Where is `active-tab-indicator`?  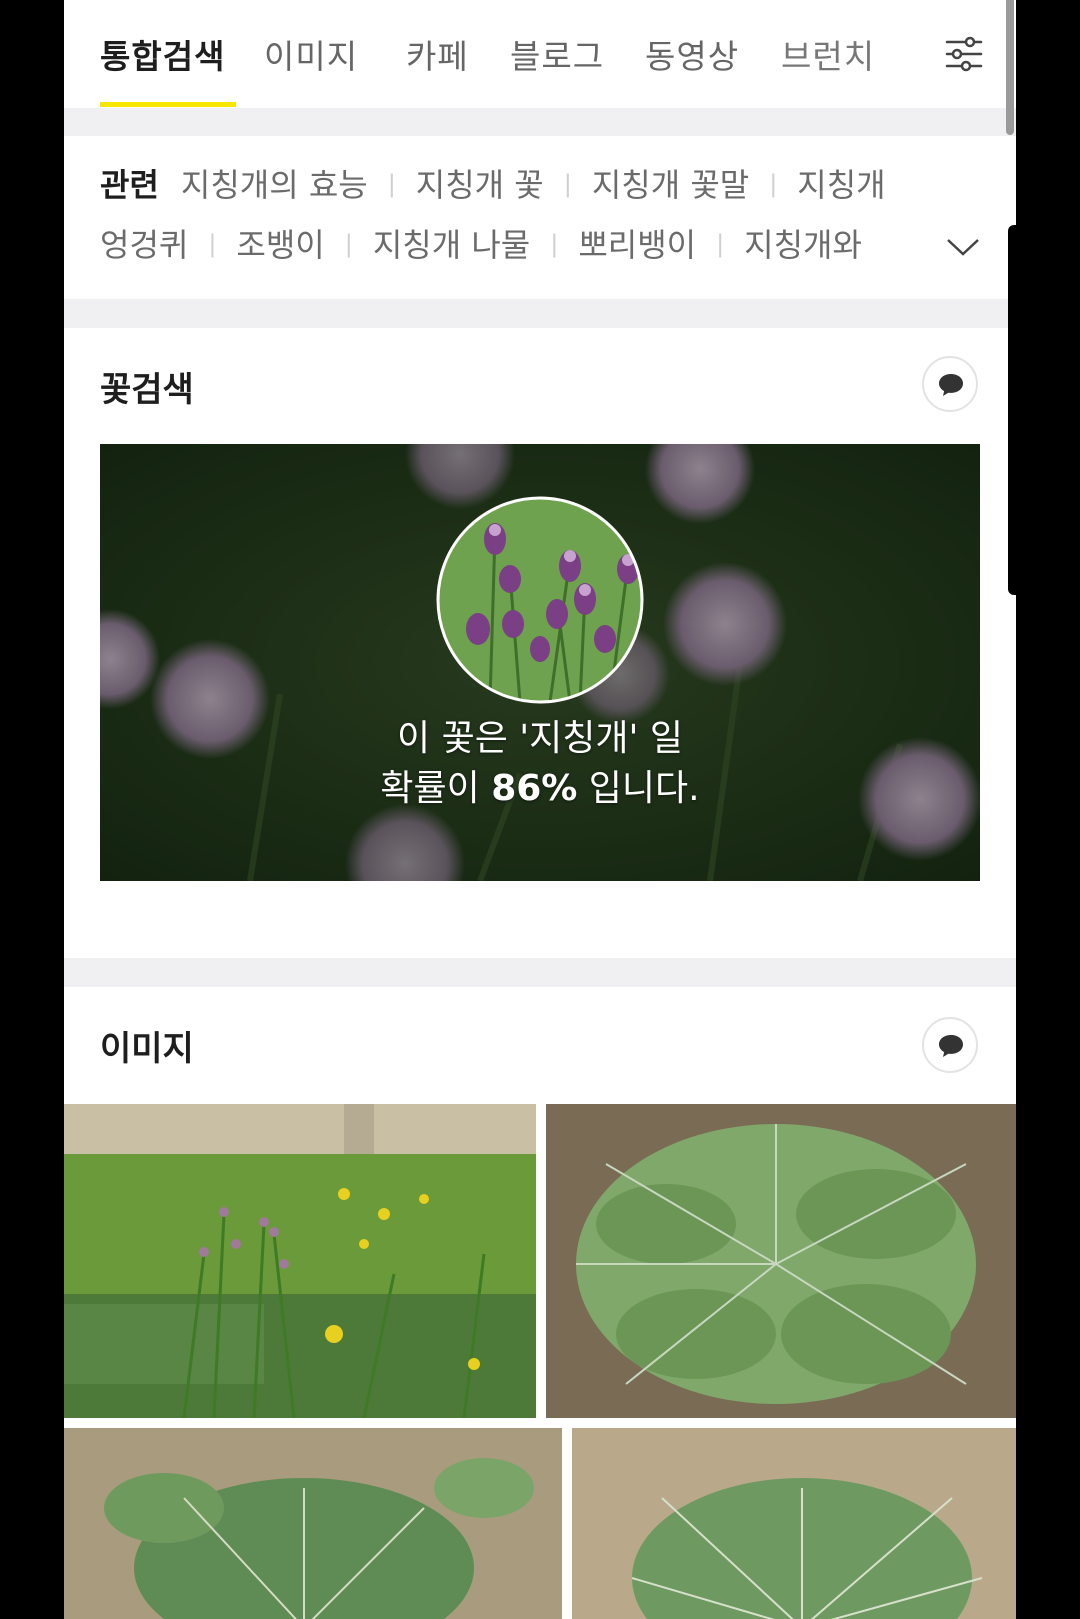
active-tab-indicator is located at coordinates (168, 104).